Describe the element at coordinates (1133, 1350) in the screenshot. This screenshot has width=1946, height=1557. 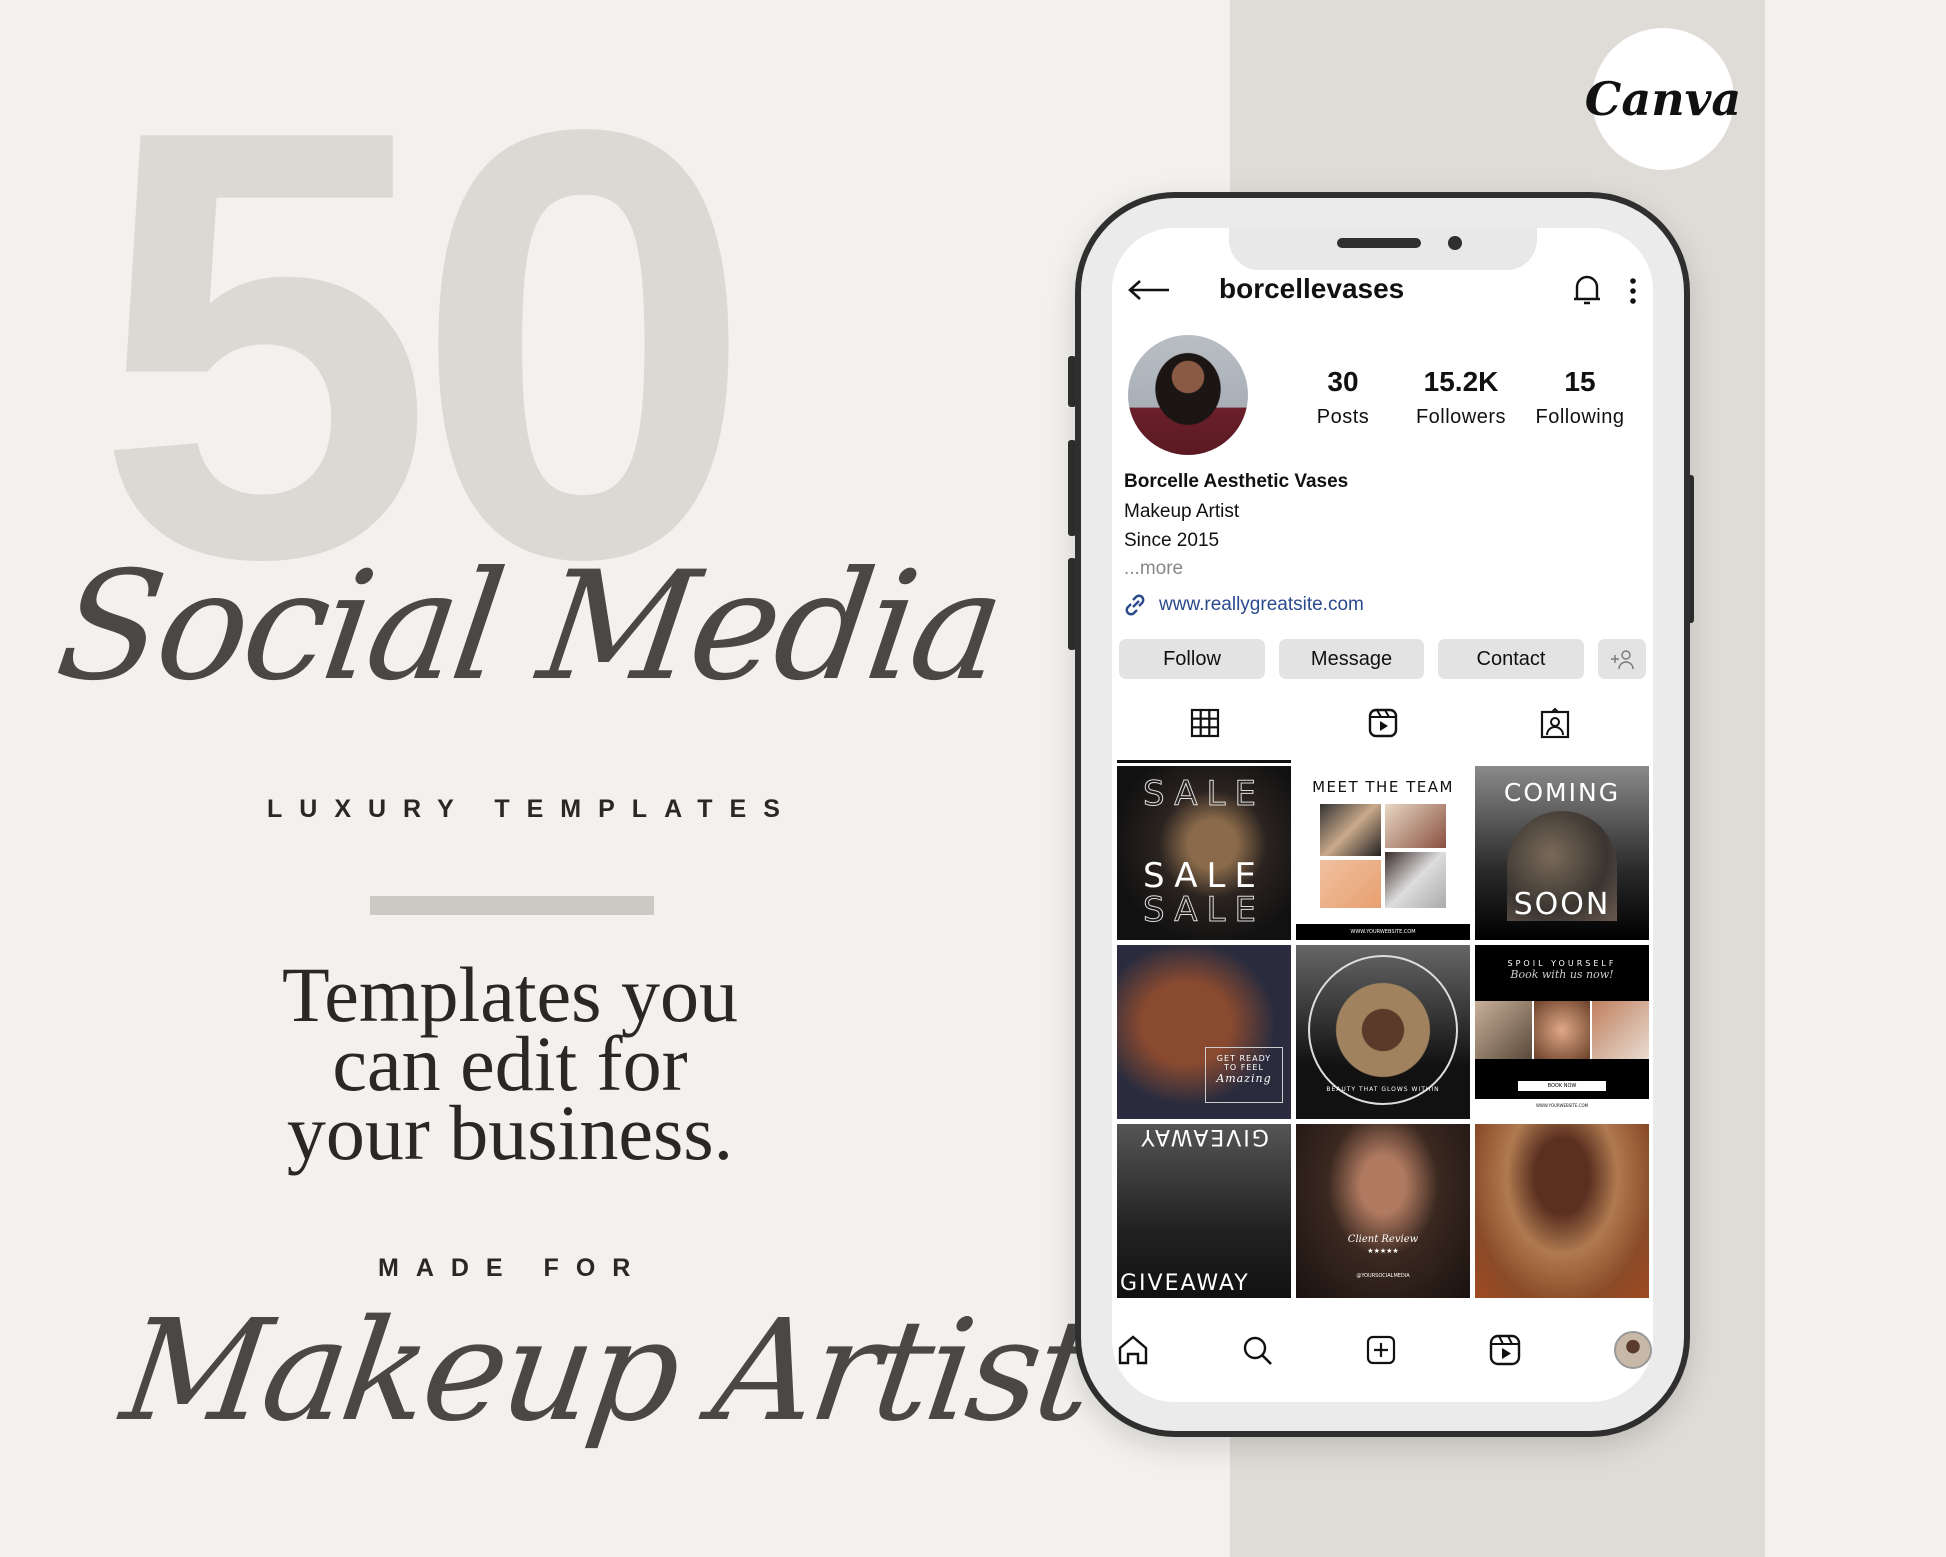
I see `home-icon` at that location.